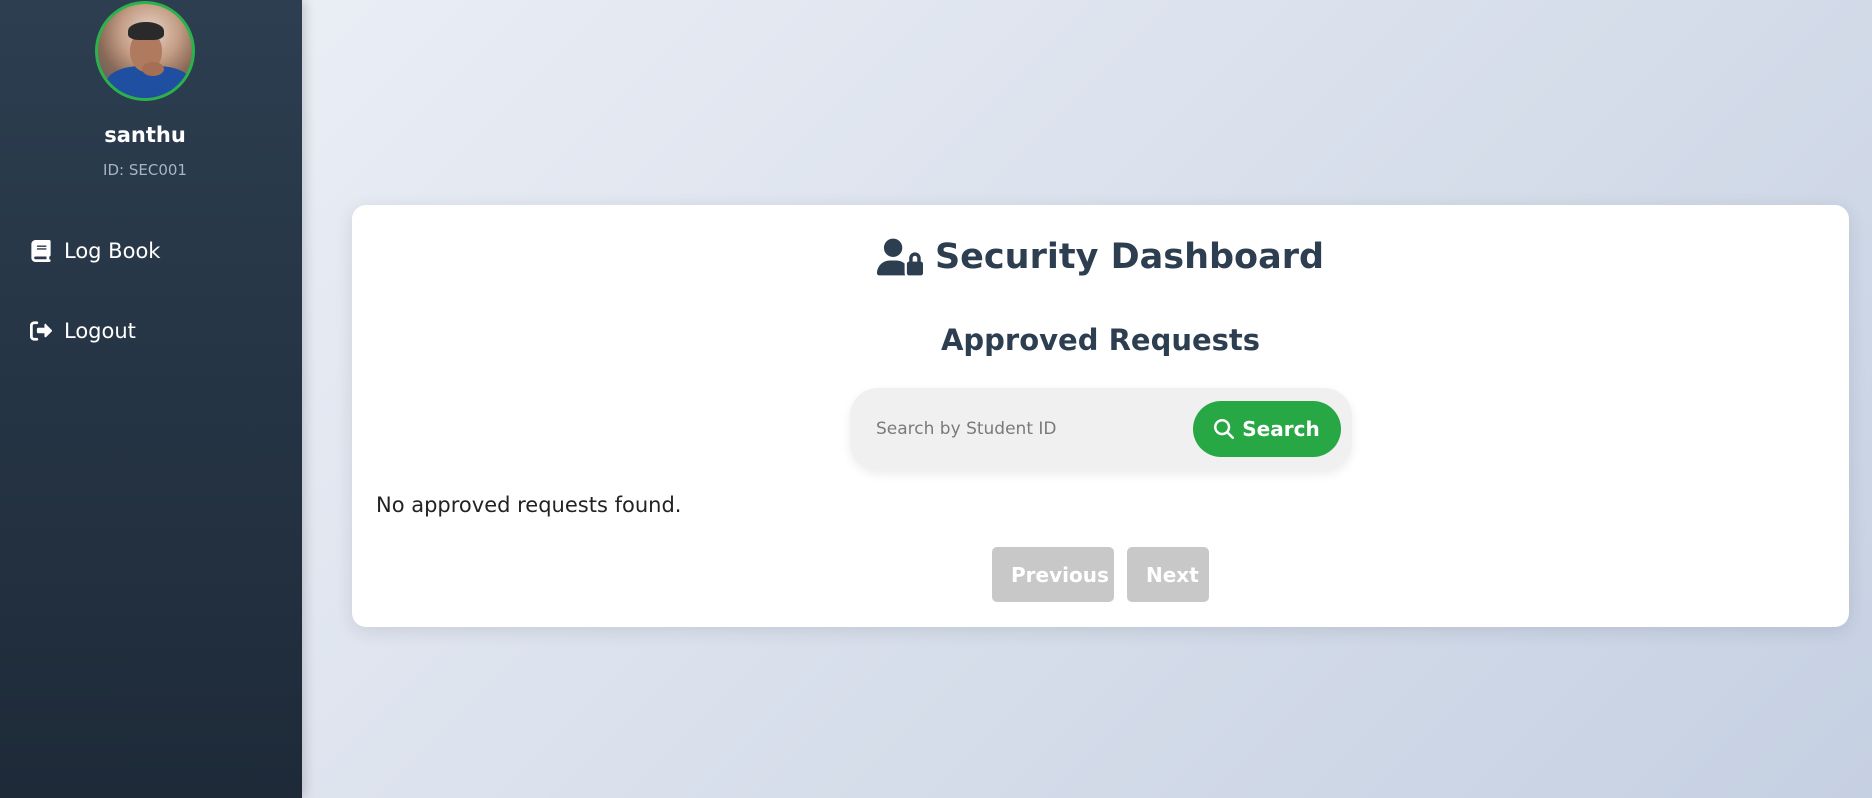  What do you see at coordinates (1281, 429) in the screenshot?
I see `search-button-label: Search` at bounding box center [1281, 429].